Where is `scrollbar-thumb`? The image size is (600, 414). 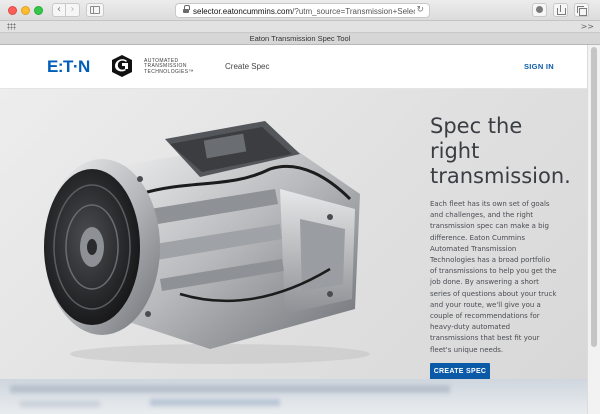
scrollbar-thumb is located at coordinates (594, 197).